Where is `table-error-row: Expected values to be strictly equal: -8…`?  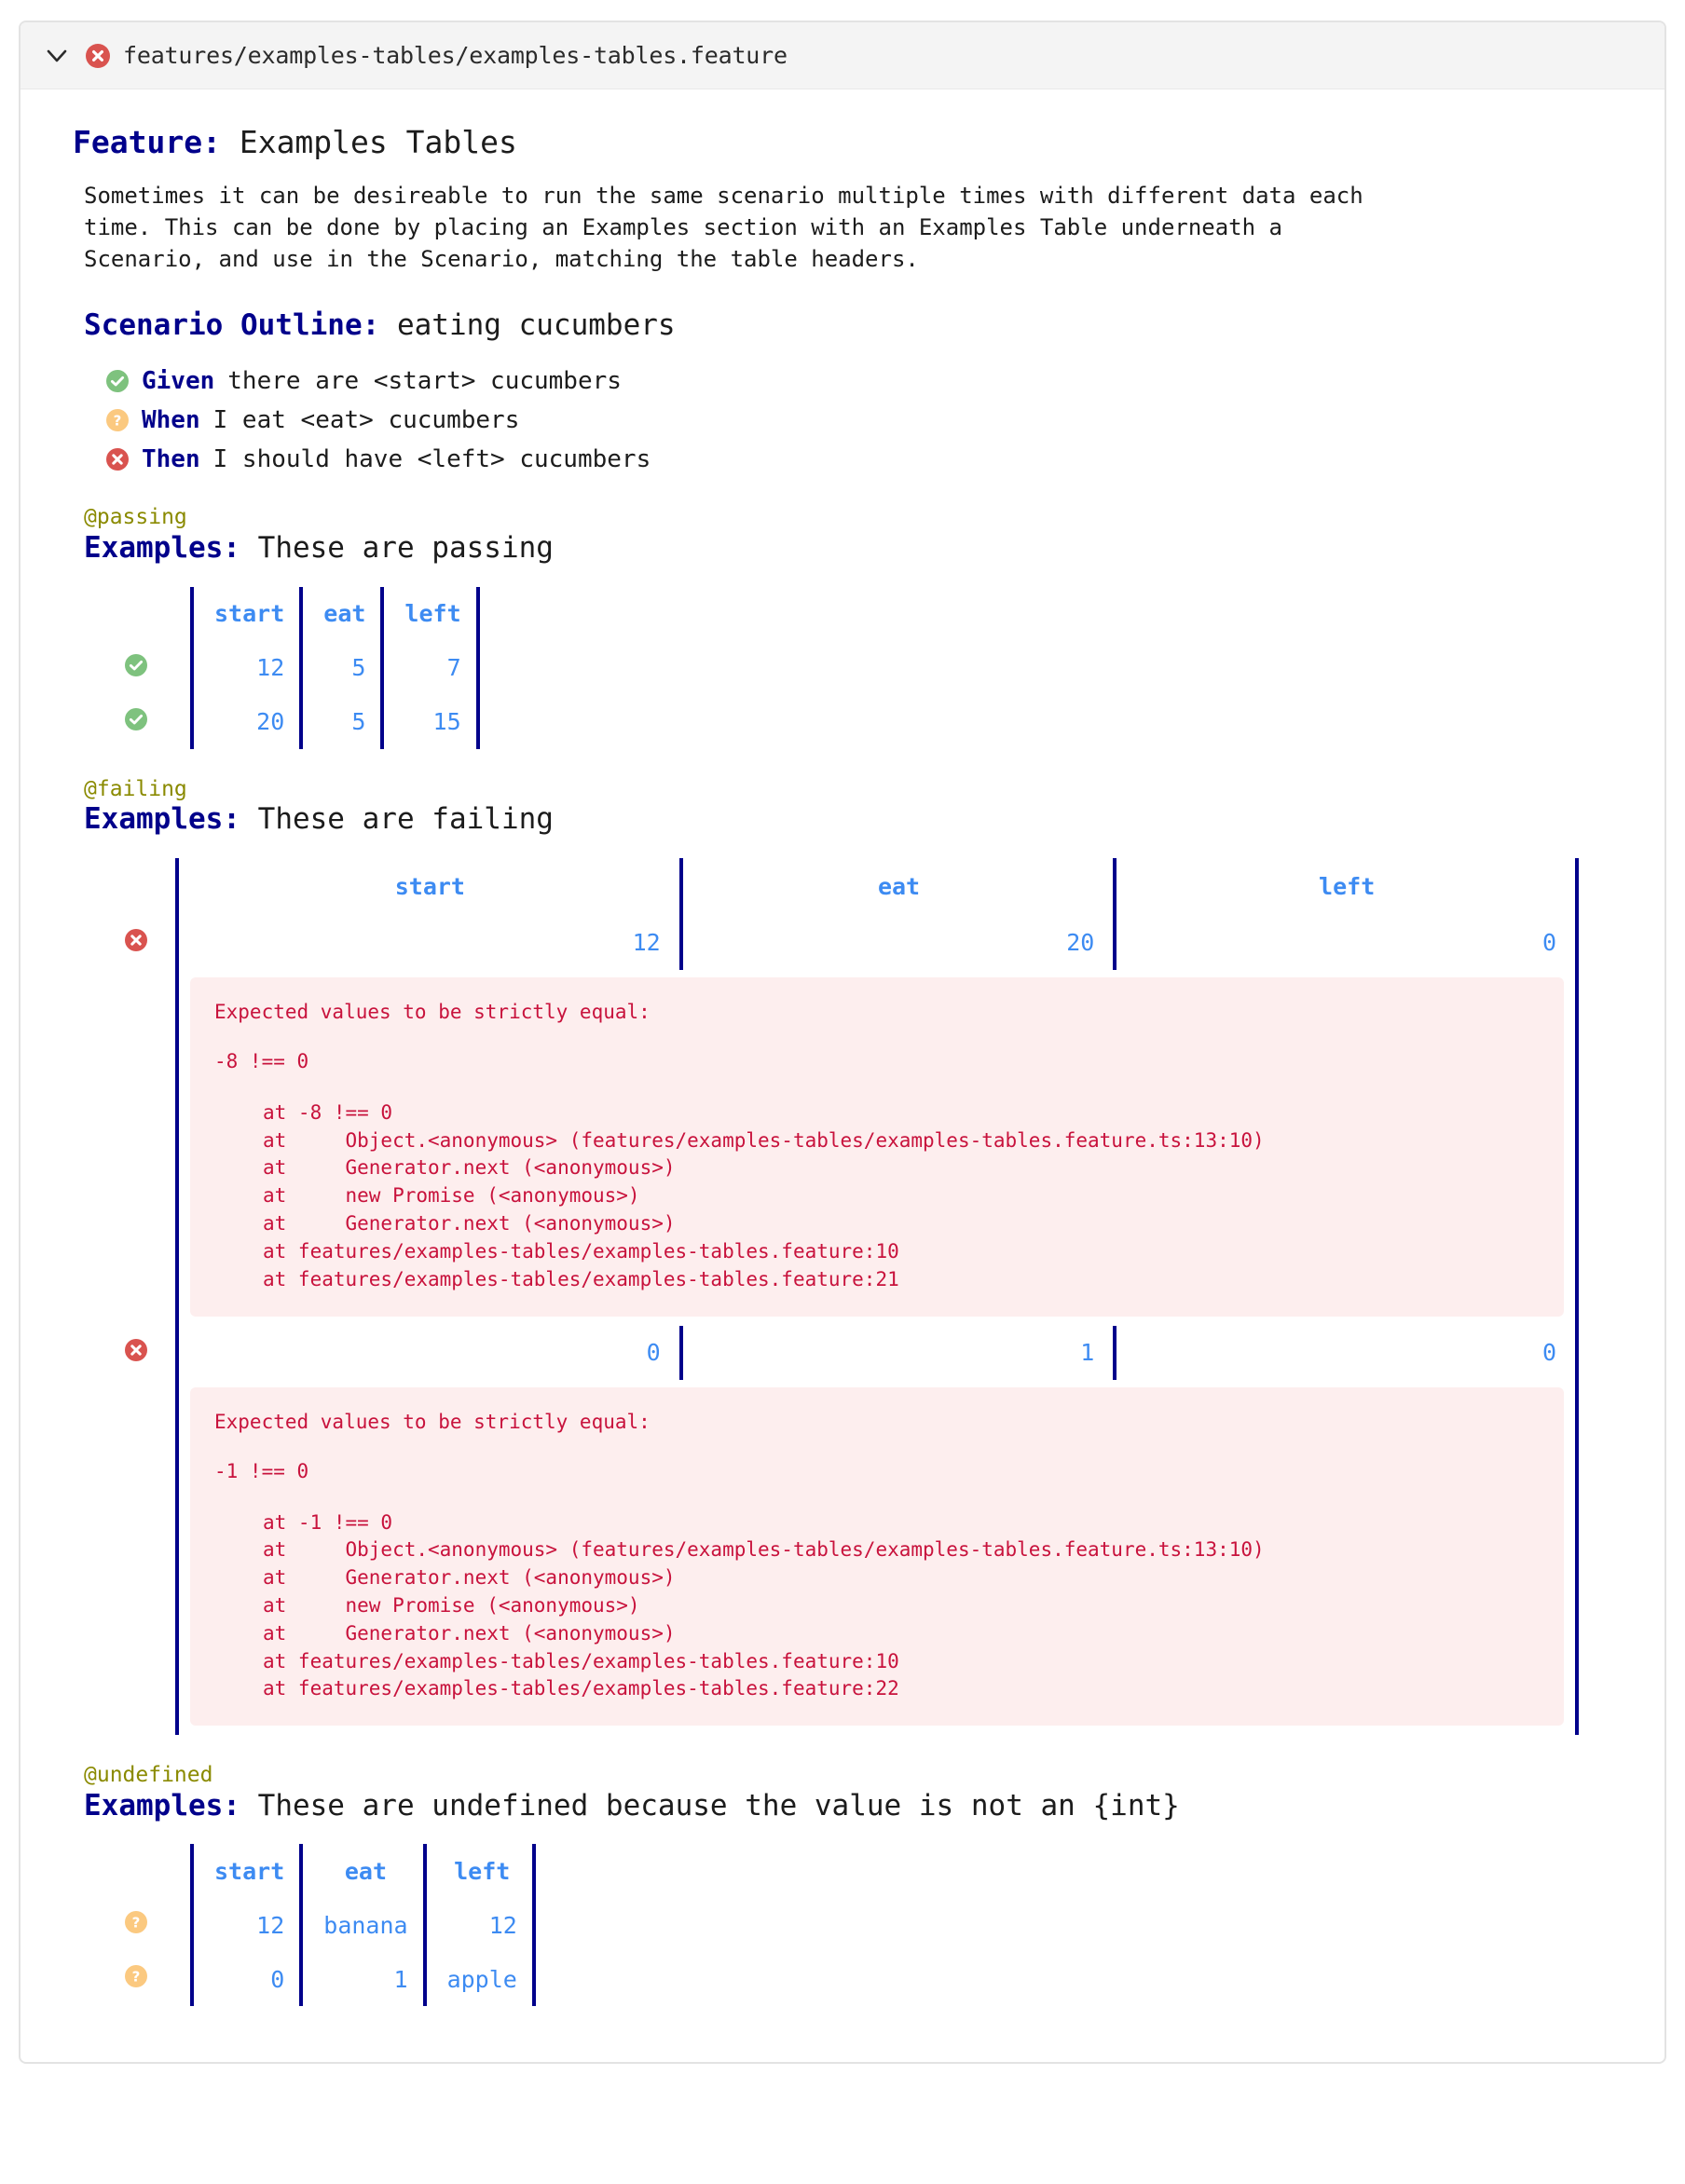
table-error-row: Expected values to be strictly equal: -8… is located at coordinates (852, 1147).